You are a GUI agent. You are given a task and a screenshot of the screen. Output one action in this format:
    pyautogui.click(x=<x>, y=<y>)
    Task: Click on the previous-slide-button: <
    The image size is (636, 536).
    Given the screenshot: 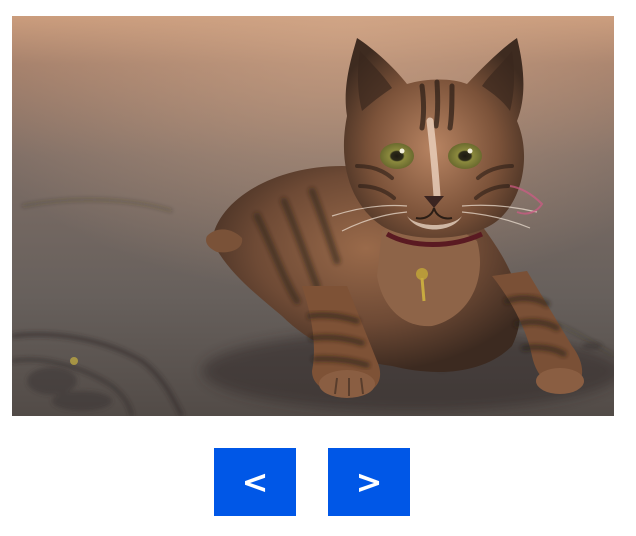 What is the action you would take?
    pyautogui.click(x=255, y=482)
    